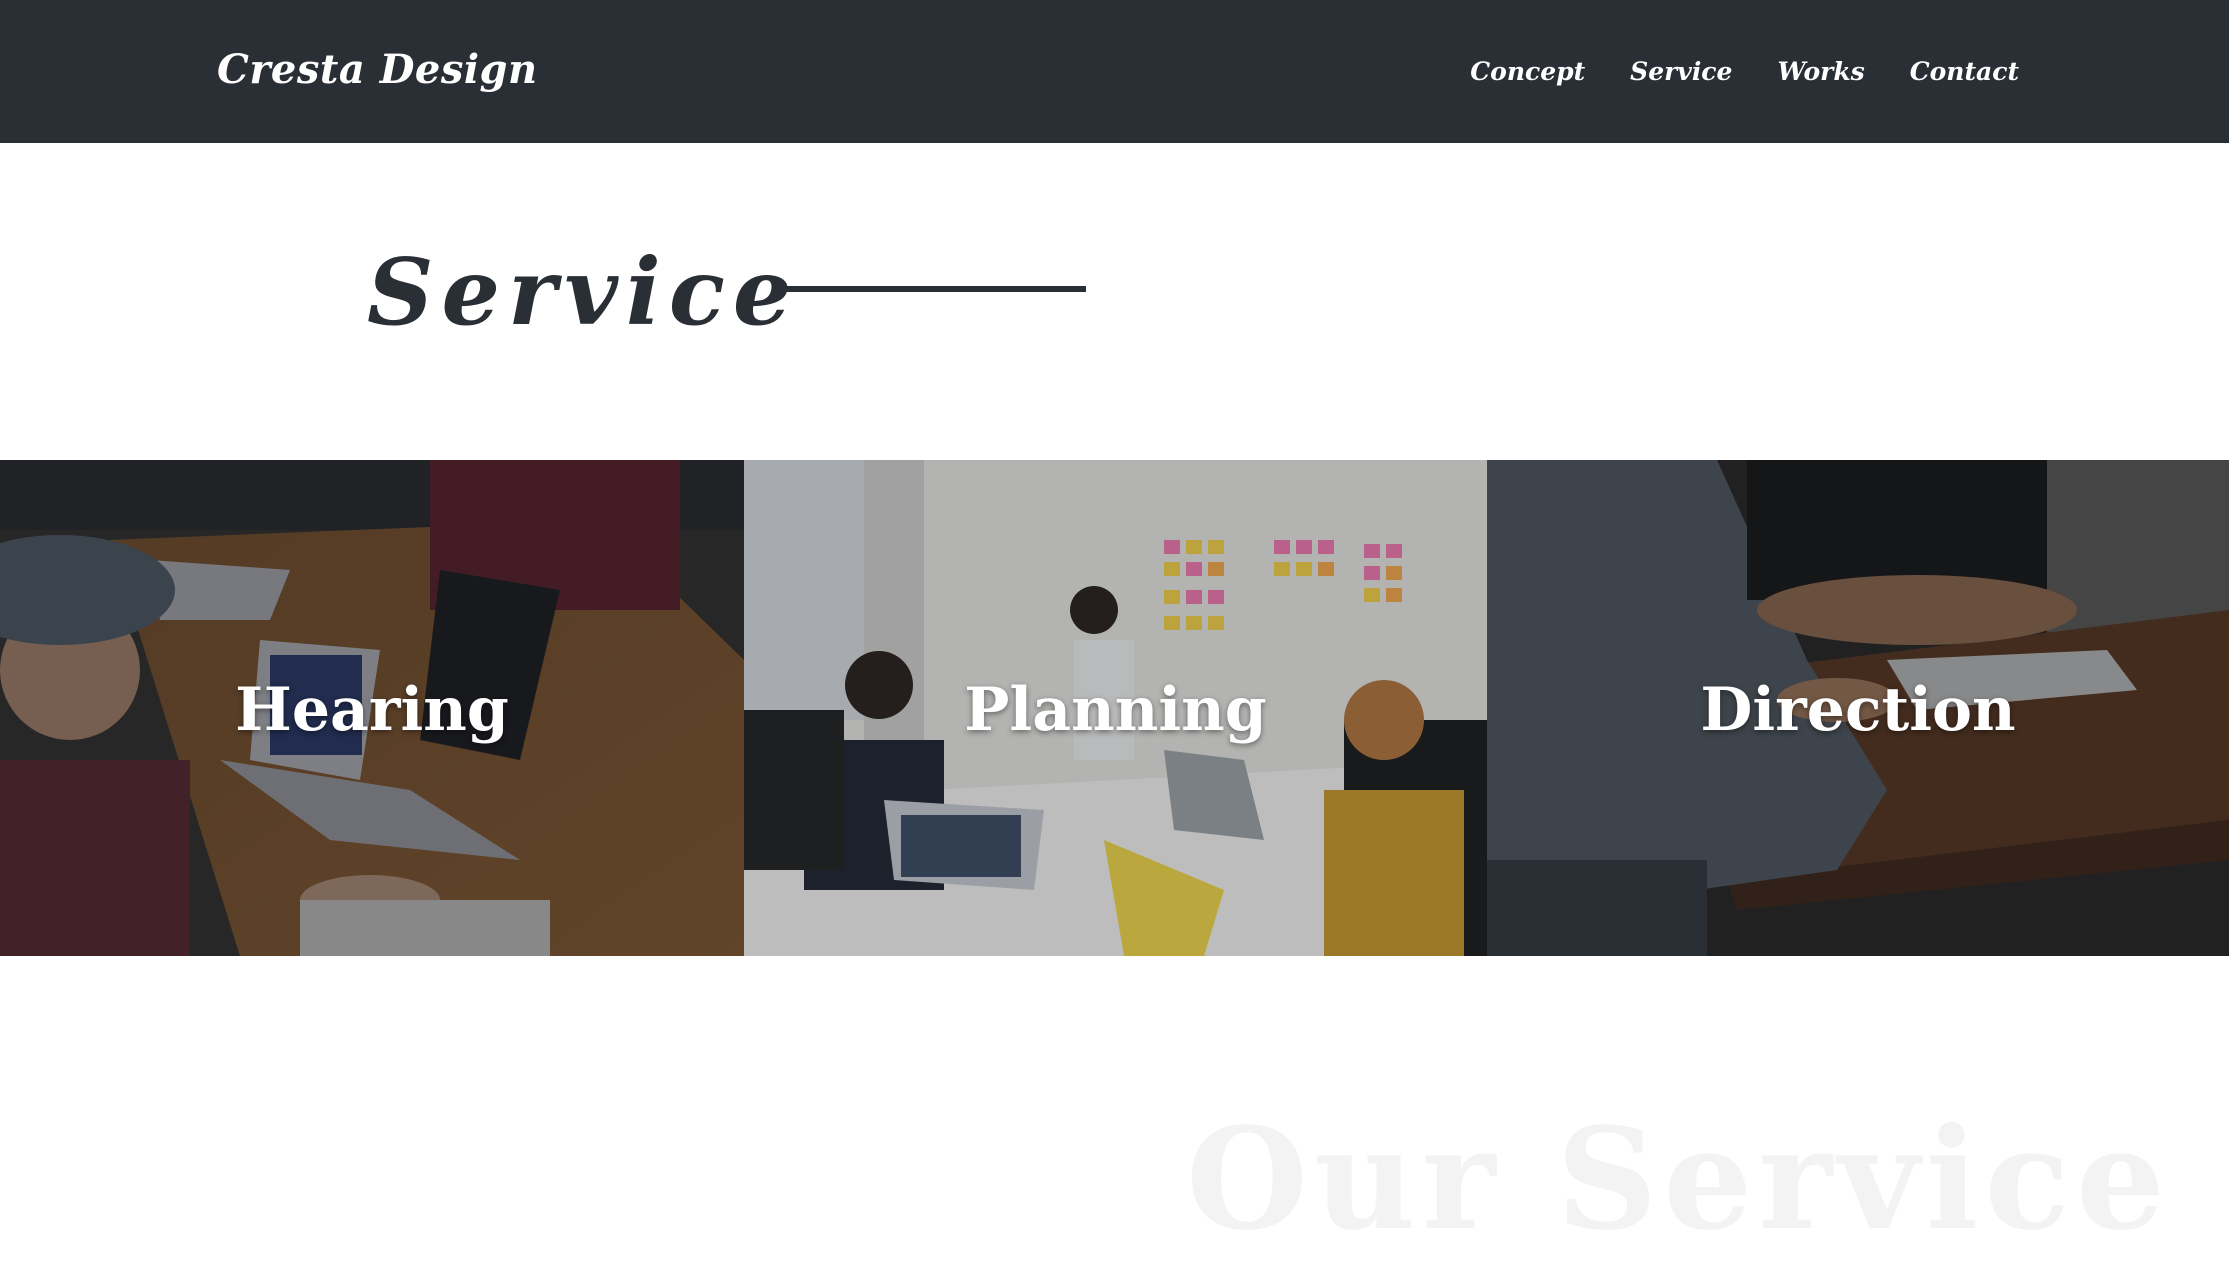 The image size is (2229, 1266). What do you see at coordinates (1744, 72) in the screenshot?
I see `main-nav: Concept Service Works Contact` at bounding box center [1744, 72].